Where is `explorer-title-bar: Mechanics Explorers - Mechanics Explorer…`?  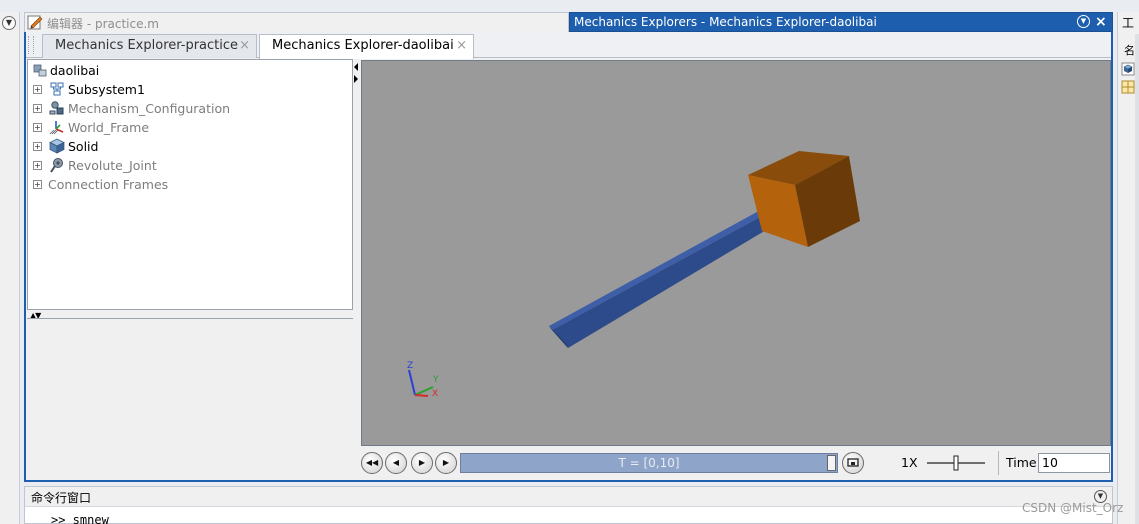
explorer-title-bar: Mechanics Explorers - Mechanics Explorer… is located at coordinates (841, 22).